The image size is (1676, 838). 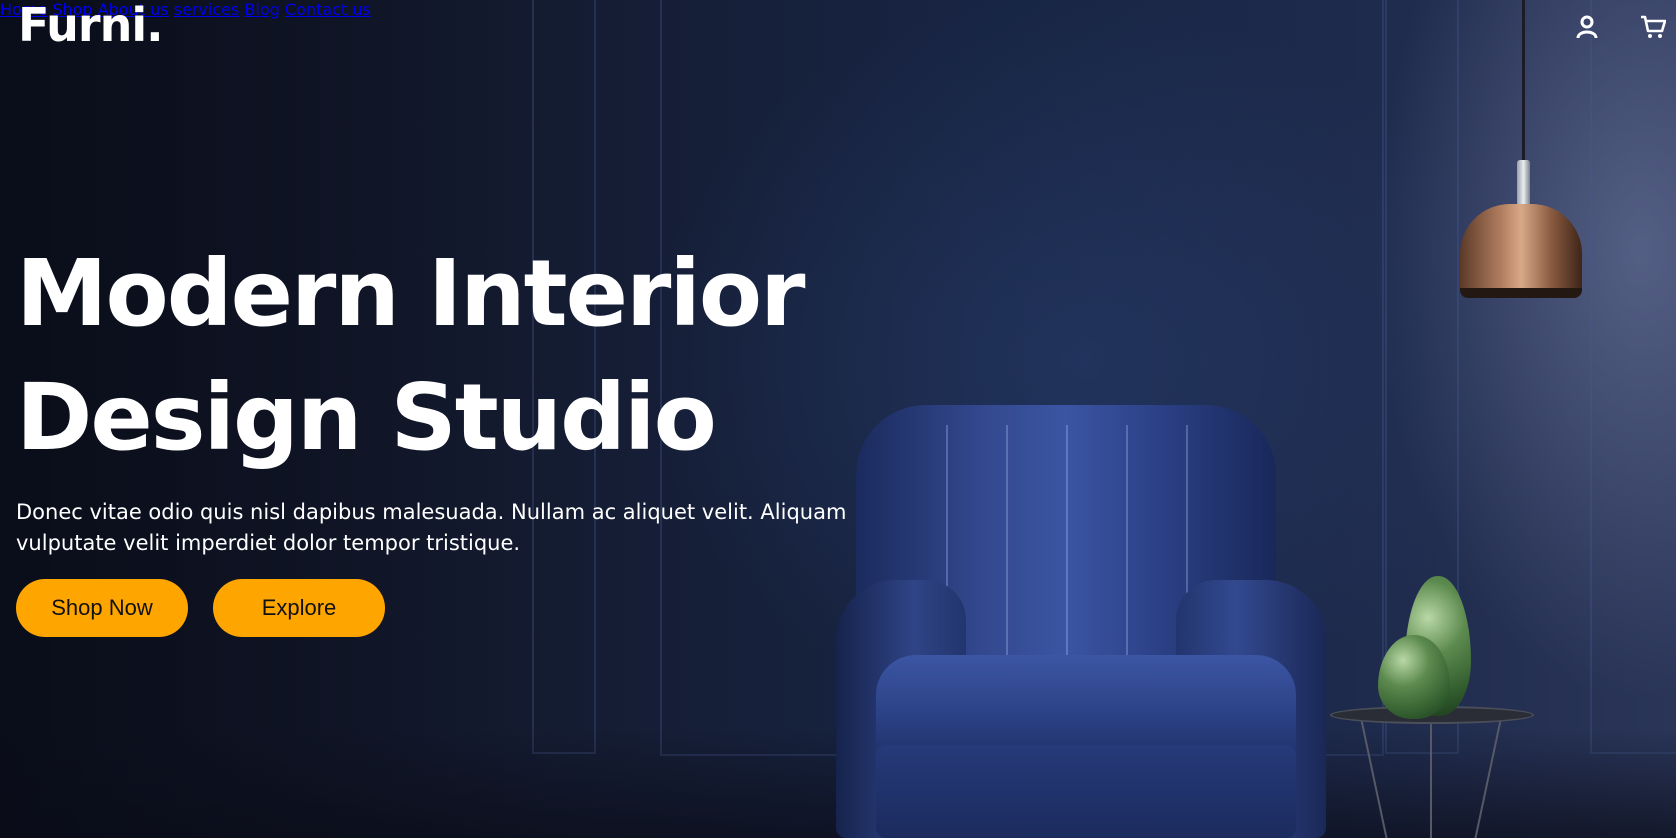 I want to click on pendant-lamp-rim, so click(x=1521, y=293).